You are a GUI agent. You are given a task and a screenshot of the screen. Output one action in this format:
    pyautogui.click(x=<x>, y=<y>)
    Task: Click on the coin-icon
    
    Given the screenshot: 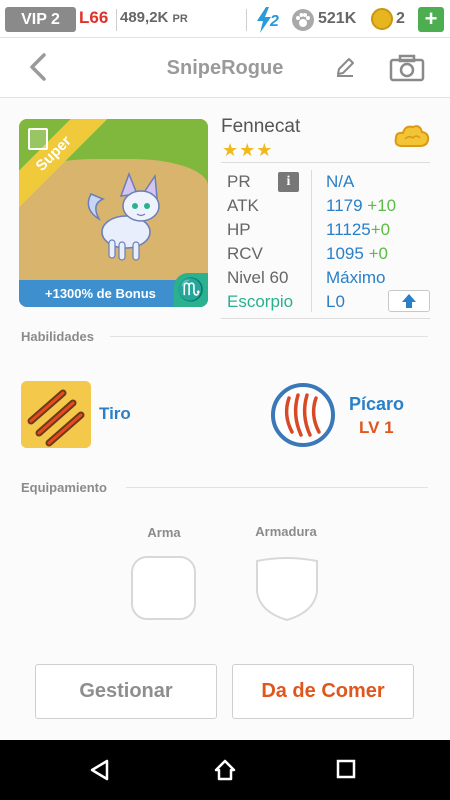 What is the action you would take?
    pyautogui.click(x=382, y=19)
    